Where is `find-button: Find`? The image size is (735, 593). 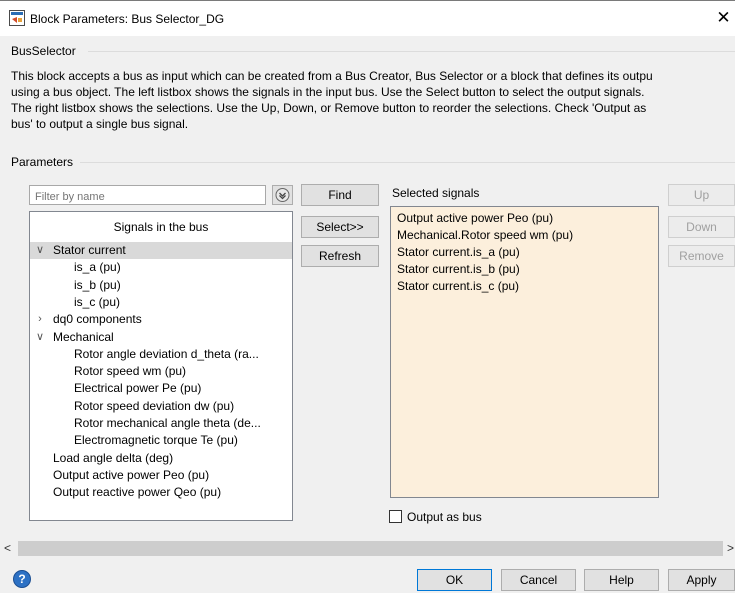
find-button: Find is located at coordinates (340, 195).